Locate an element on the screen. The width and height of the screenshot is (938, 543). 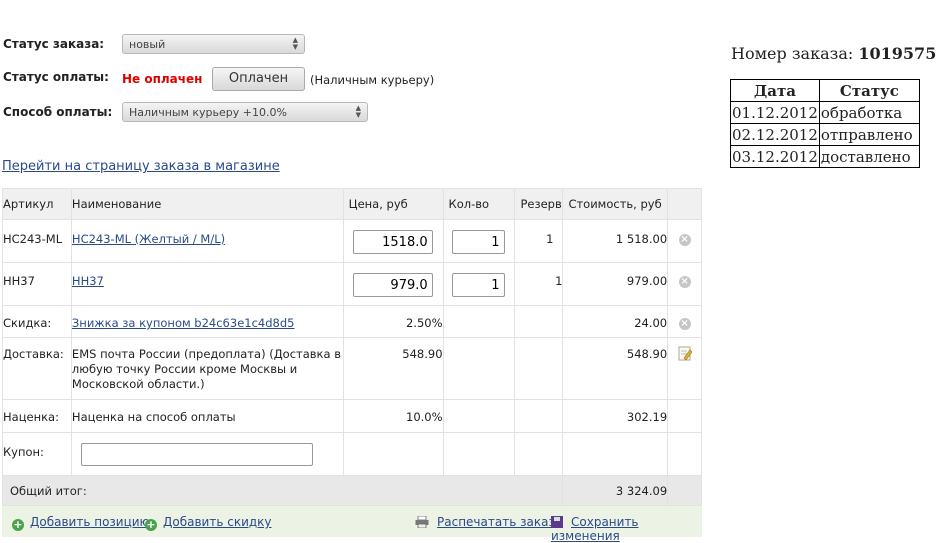
coupon-input is located at coordinates (196, 454).